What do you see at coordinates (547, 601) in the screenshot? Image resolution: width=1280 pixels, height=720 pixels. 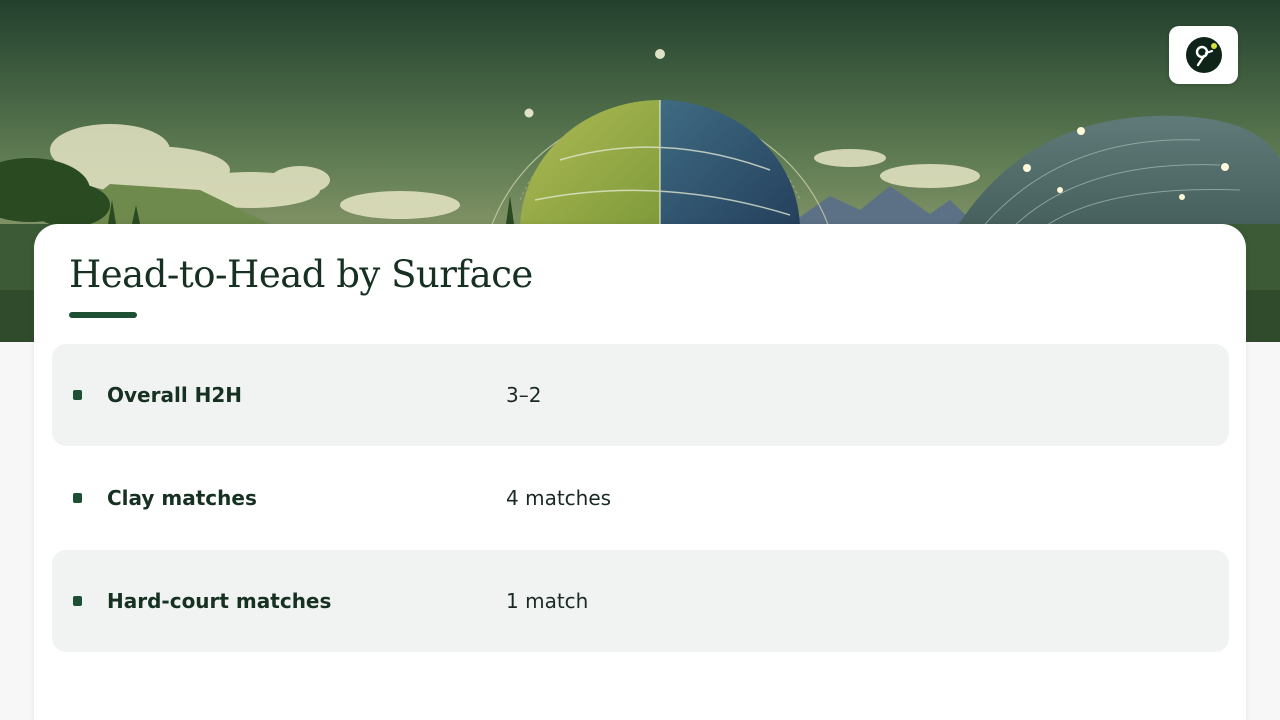 I see `row-value: 1 match` at bounding box center [547, 601].